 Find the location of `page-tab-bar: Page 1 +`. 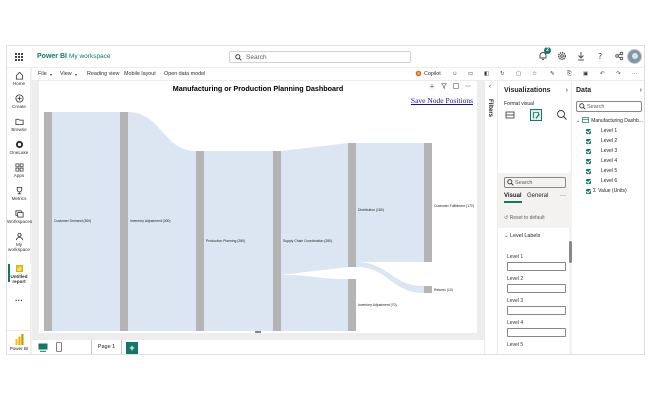

page-tab-bar: Page 1 + is located at coordinates (258, 346).